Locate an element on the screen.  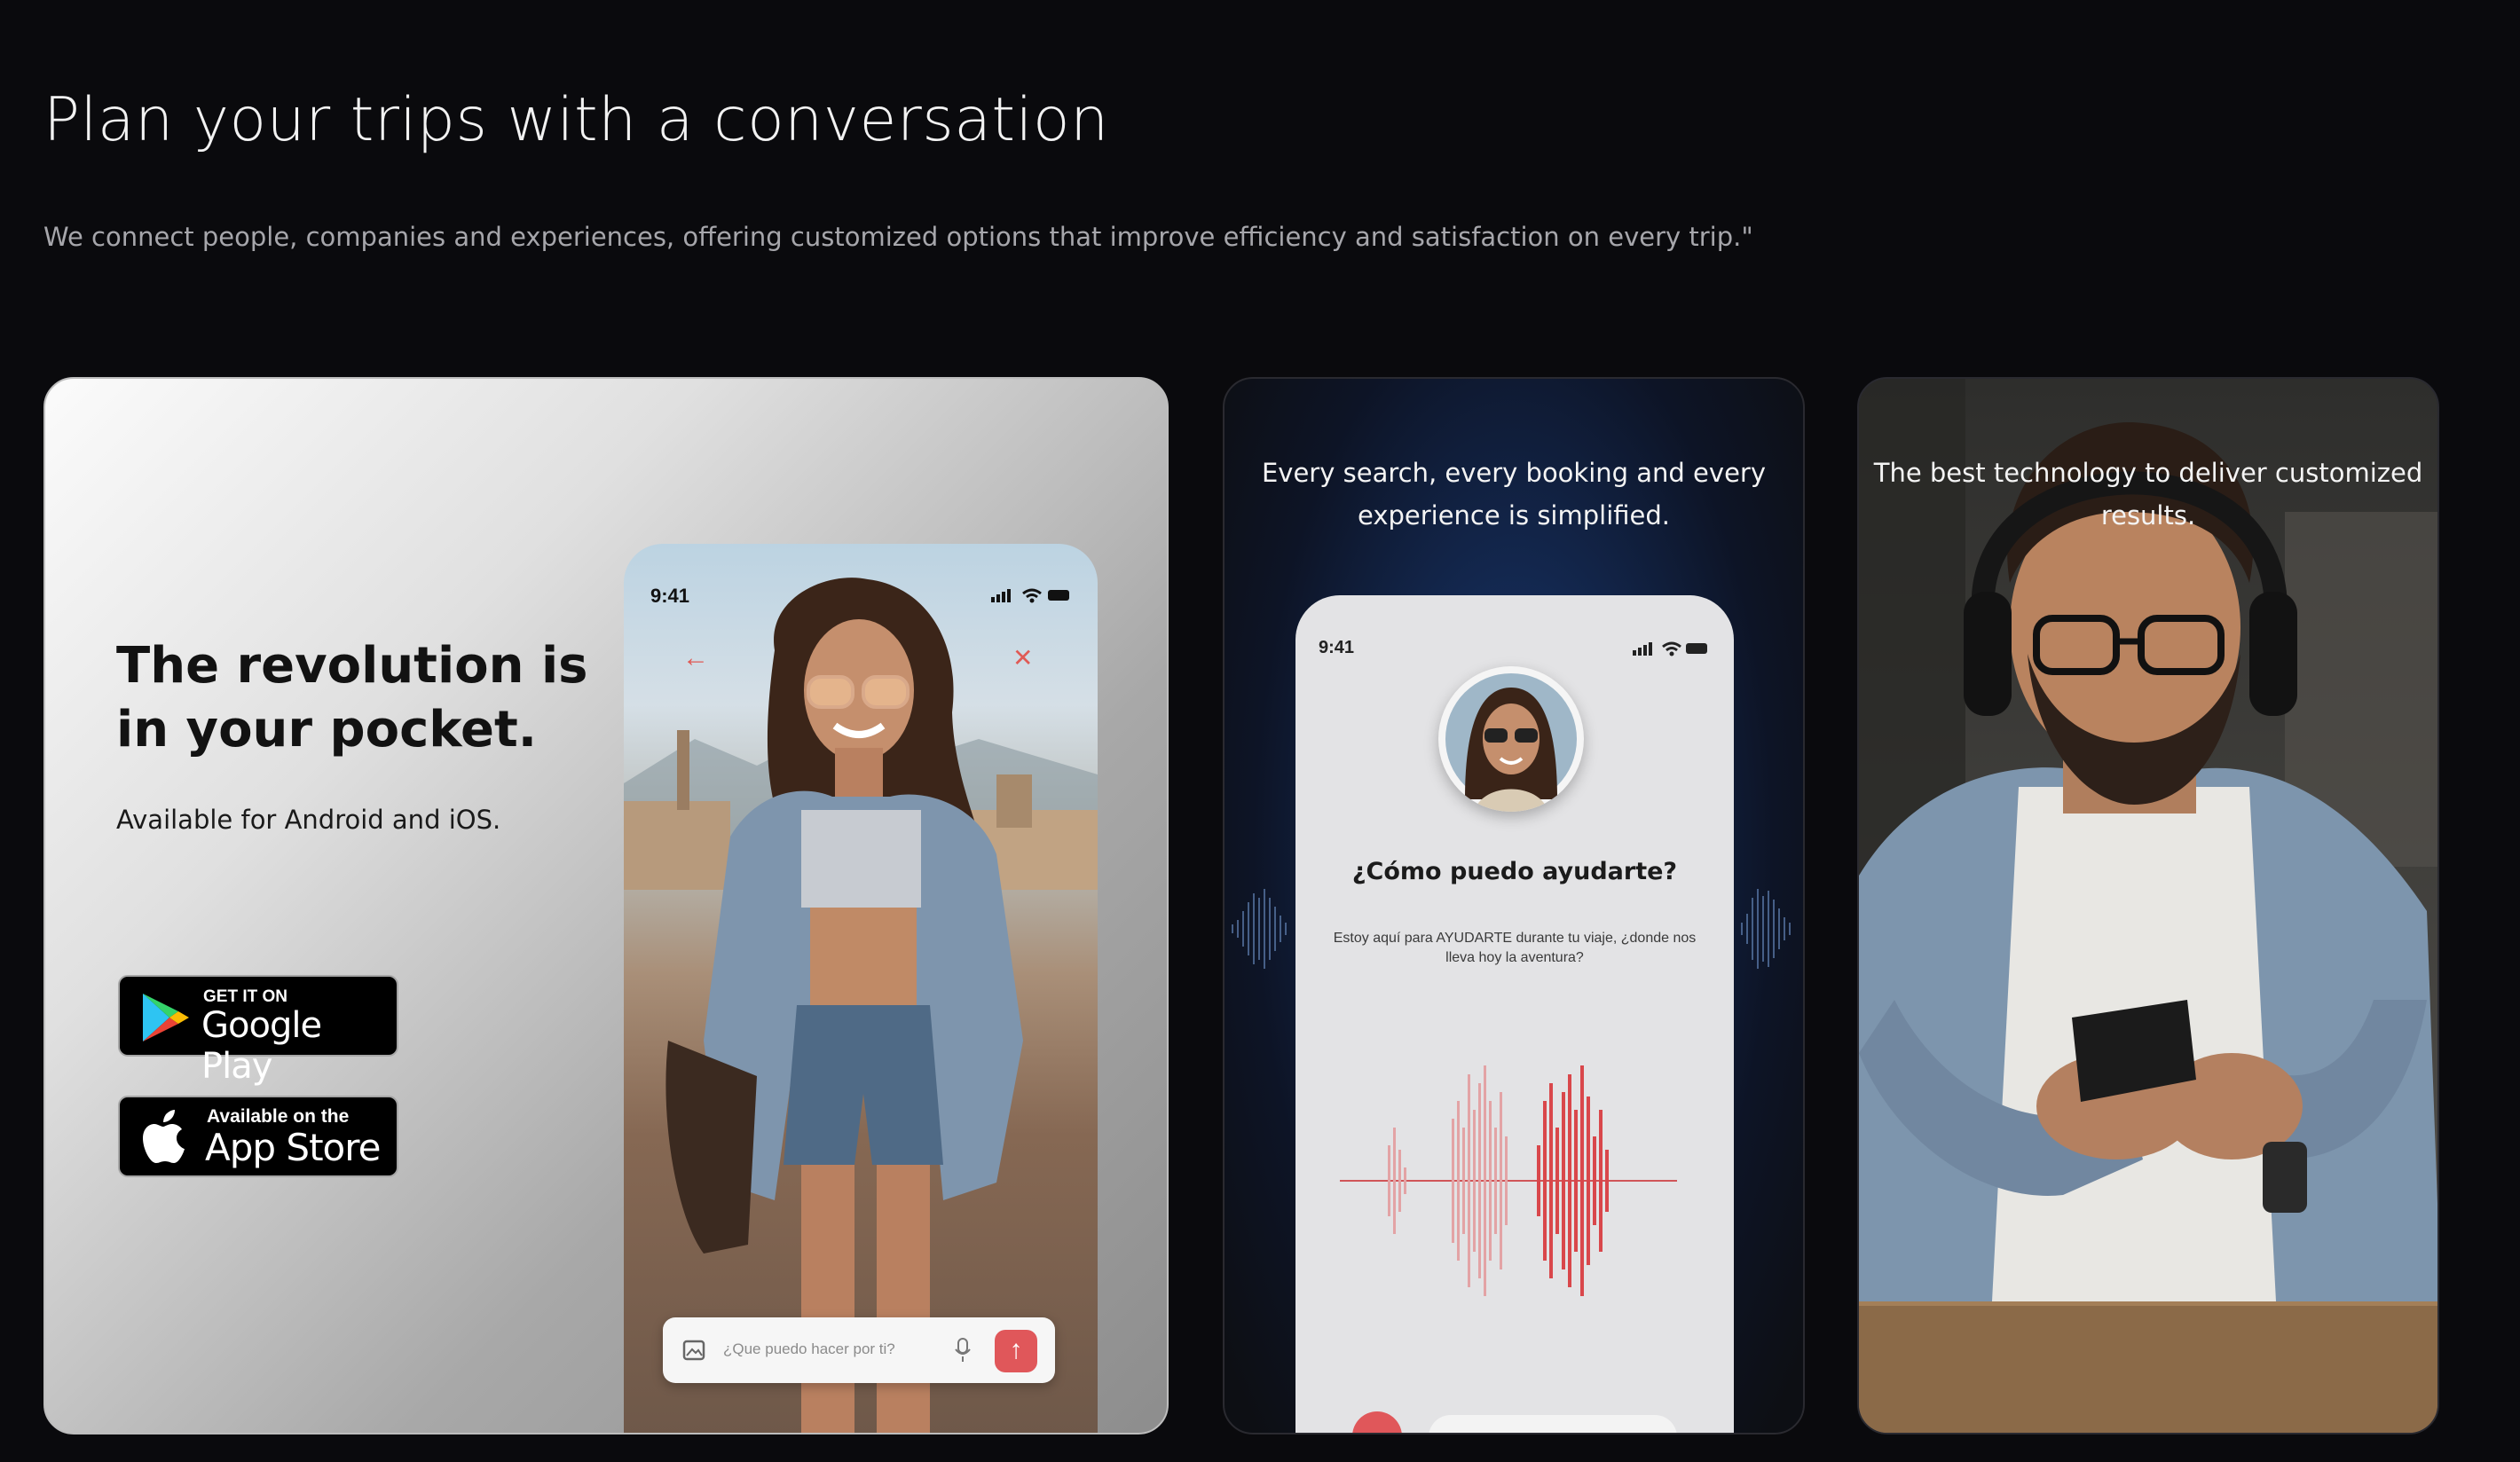
image-attach-icon is located at coordinates (693, 1350).